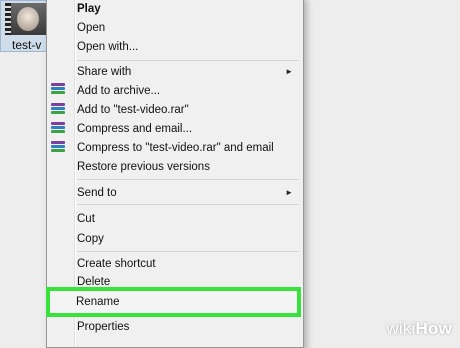 The image size is (460, 348). Describe the element at coordinates (188, 148) in the screenshot. I see `menu-item-compress-to-rar-and-email: Compress to "test-video.rar" and email` at that location.